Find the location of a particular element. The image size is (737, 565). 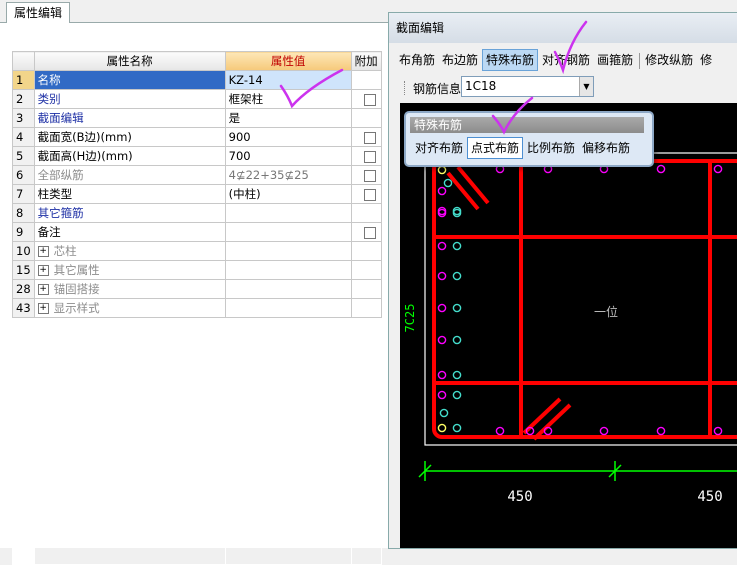

window-title: 截面编辑 is located at coordinates (563, 28).